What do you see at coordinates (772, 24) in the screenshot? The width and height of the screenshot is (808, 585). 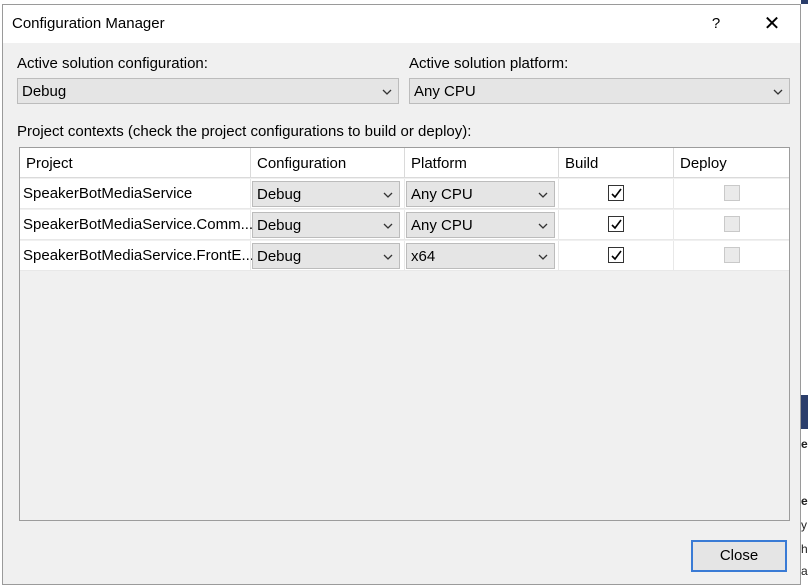 I see `close-icon: ✕` at bounding box center [772, 24].